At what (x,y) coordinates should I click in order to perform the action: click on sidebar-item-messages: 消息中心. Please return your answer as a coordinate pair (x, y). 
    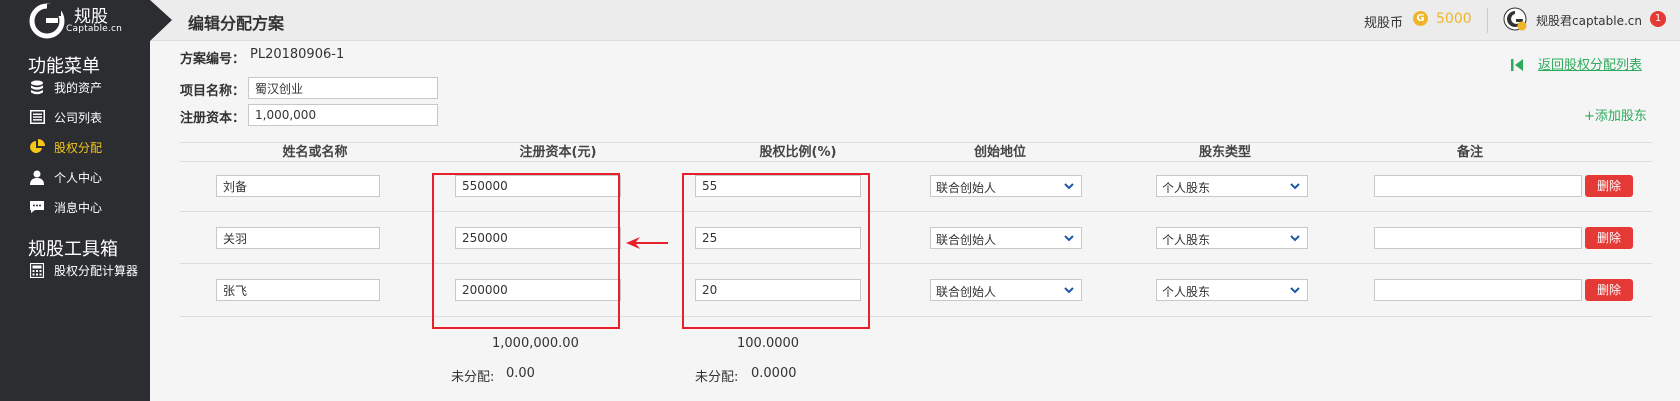
    Looking at the image, I should click on (65, 207).